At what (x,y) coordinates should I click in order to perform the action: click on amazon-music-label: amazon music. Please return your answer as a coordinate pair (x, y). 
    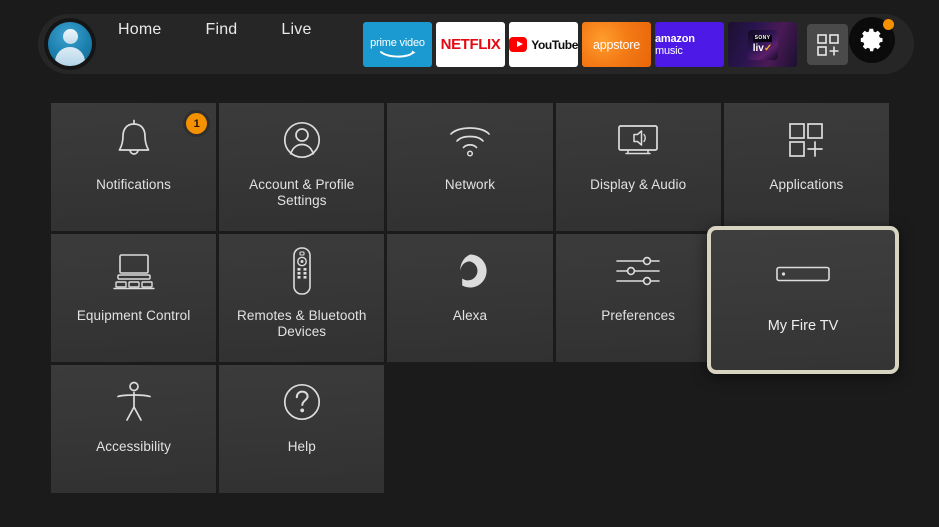
    Looking at the image, I should click on (689, 45).